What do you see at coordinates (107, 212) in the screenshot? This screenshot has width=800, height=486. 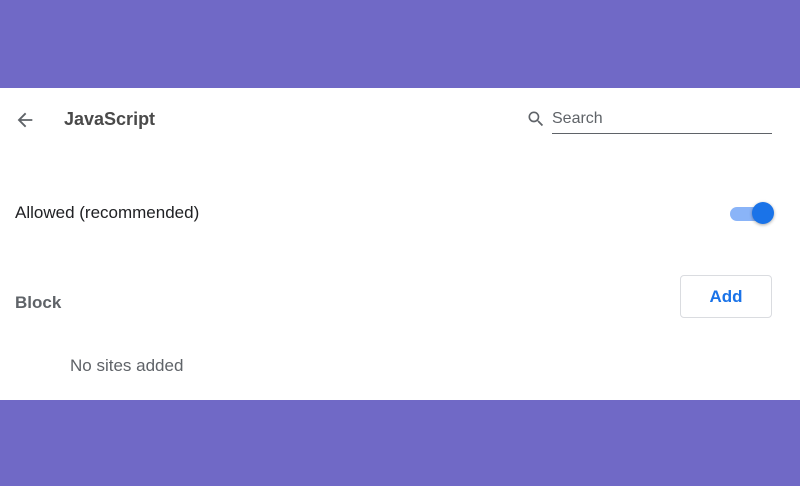 I see `allowed-setting-label: Allowed (recommended)` at bounding box center [107, 212].